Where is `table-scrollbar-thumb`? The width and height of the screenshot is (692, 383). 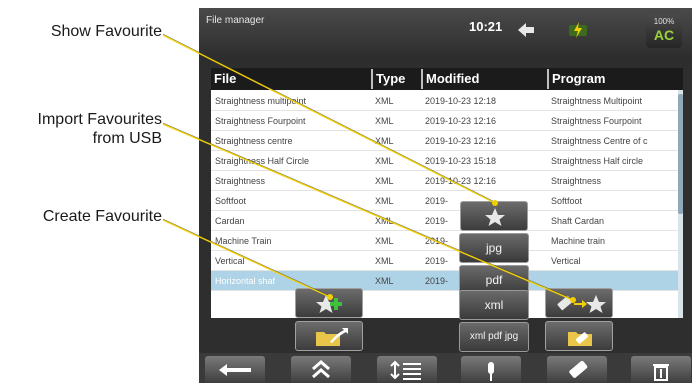 table-scrollbar-thumb is located at coordinates (680, 154).